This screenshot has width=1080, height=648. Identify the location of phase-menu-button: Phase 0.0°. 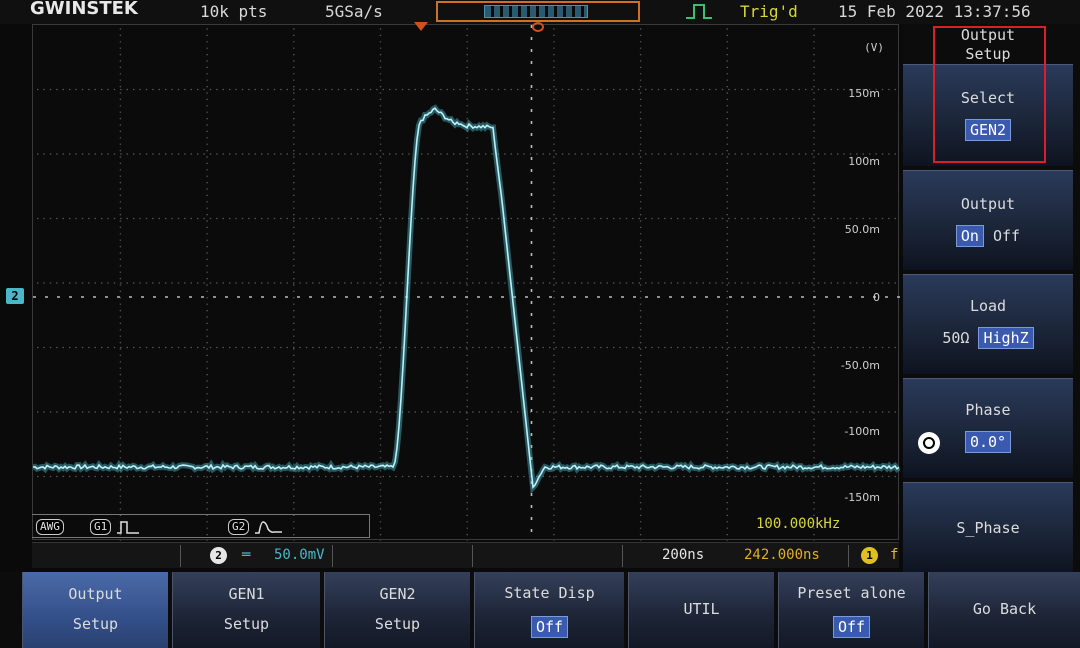
(988, 428).